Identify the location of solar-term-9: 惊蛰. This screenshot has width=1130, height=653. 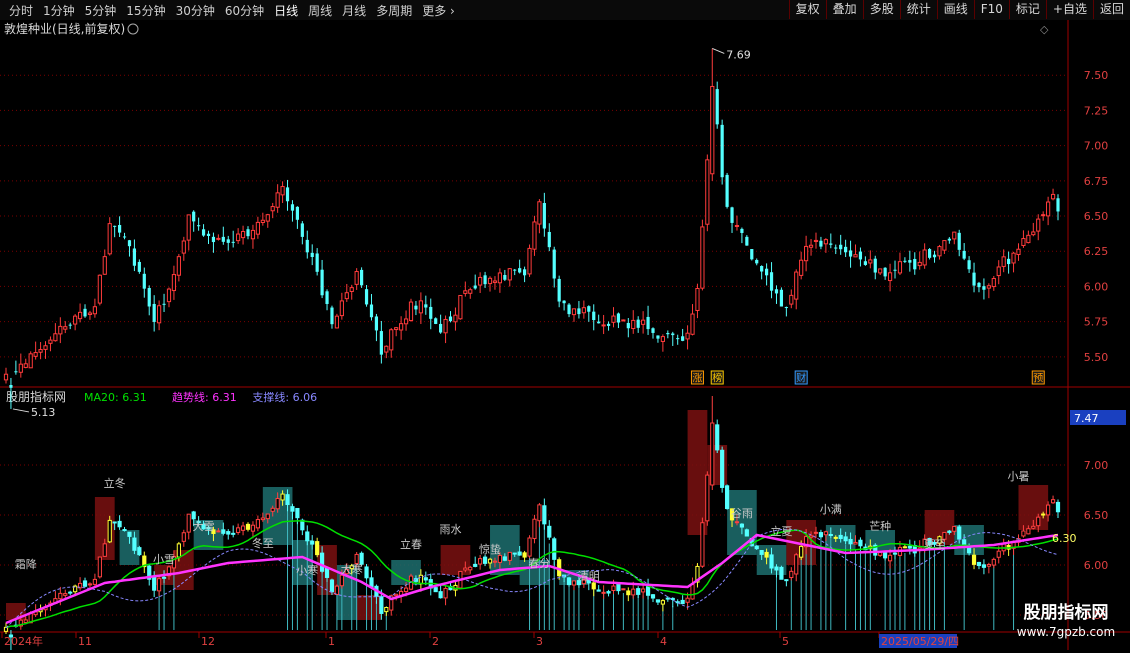
(490, 549).